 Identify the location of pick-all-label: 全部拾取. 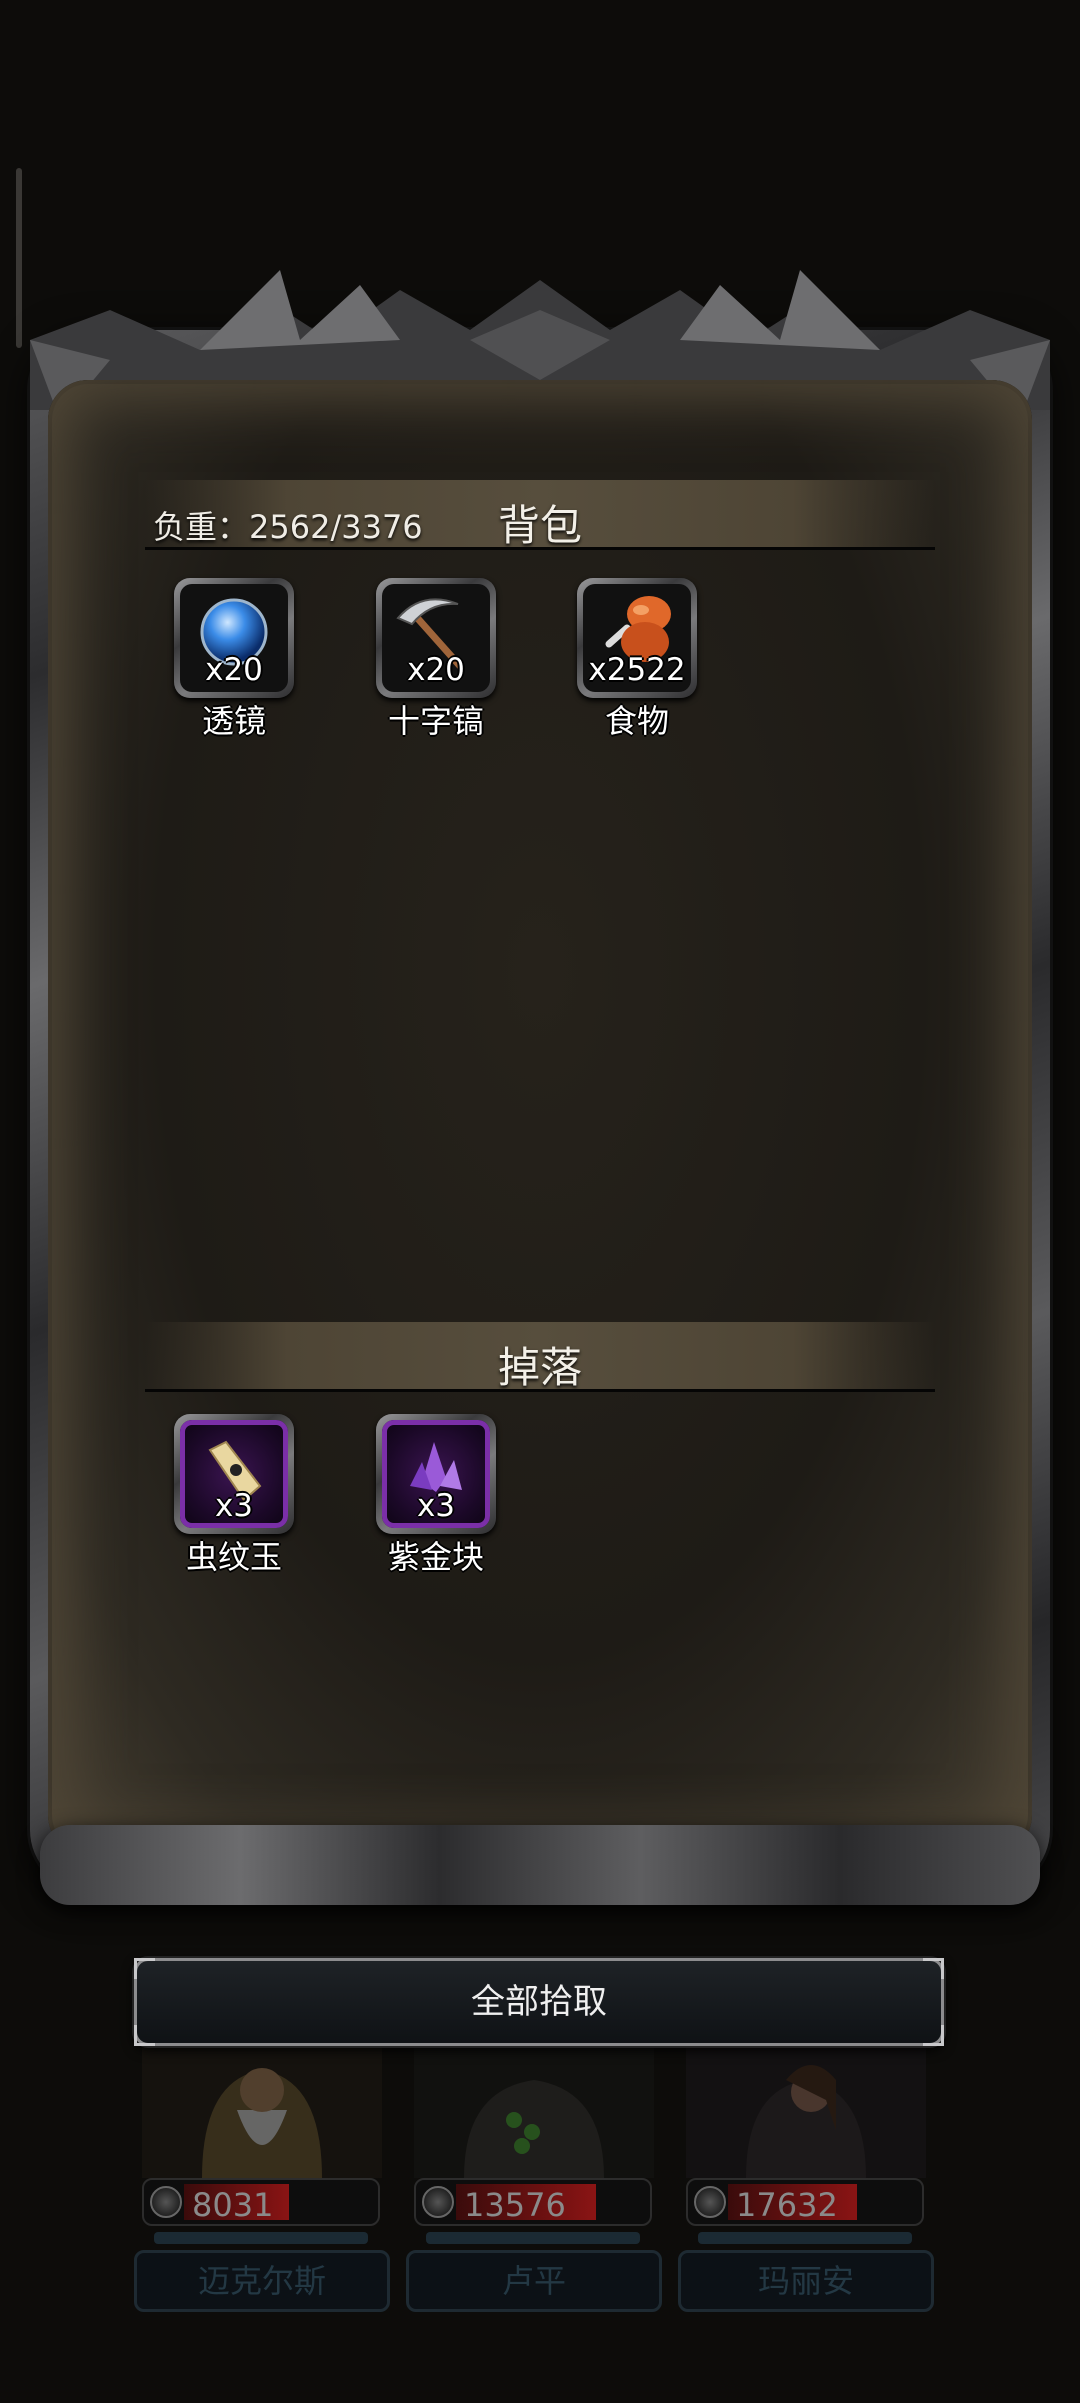
(539, 2002).